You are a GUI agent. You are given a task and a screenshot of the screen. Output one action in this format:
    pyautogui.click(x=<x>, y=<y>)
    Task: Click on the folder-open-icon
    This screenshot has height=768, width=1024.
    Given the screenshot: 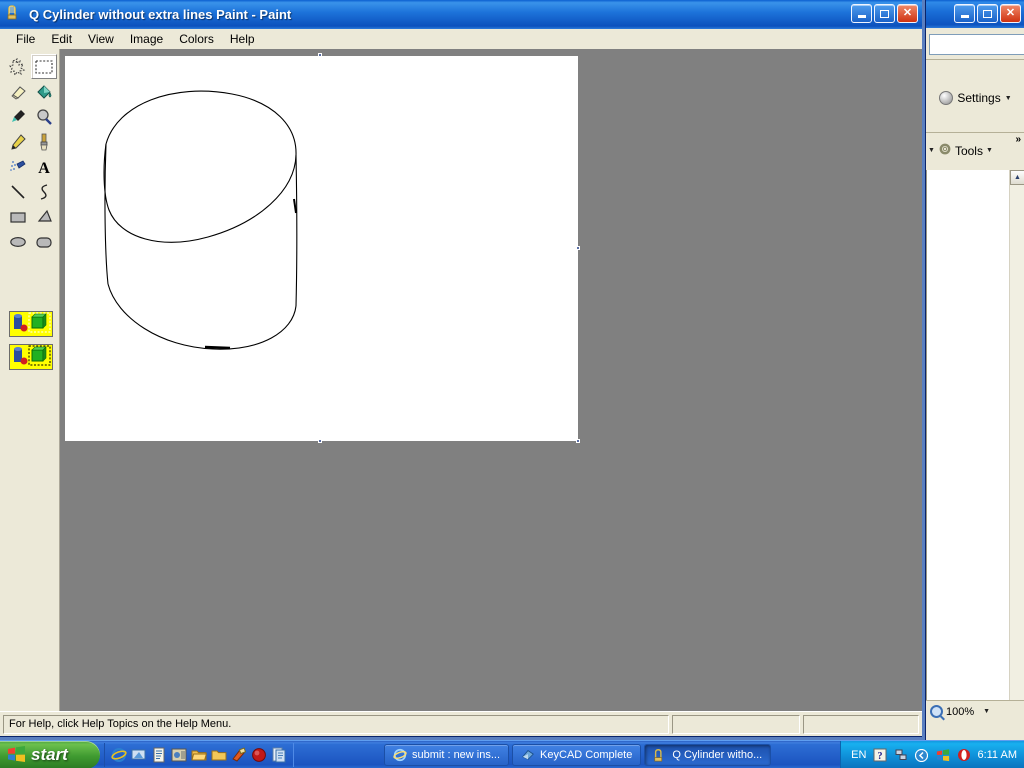 What is the action you would take?
    pyautogui.click(x=199, y=755)
    